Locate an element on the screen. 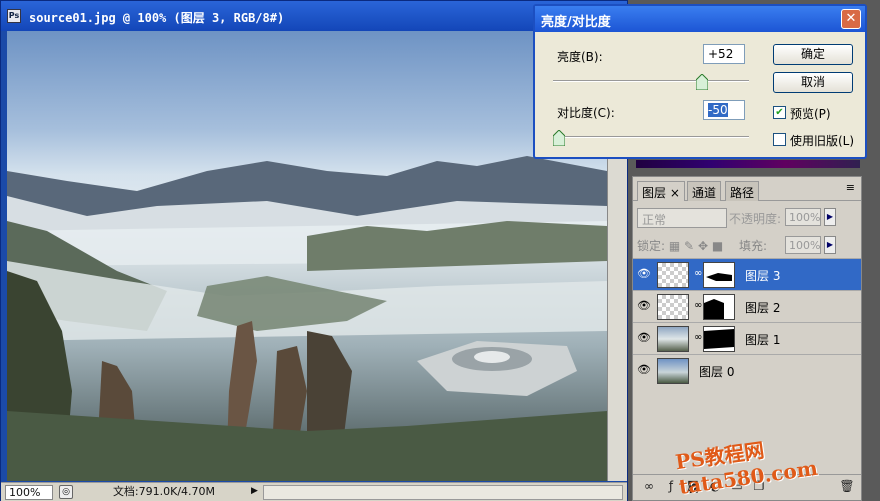 Image resolution: width=880 pixels, height=501 pixels. link-layers-icon: ∞ is located at coordinates (649, 487).